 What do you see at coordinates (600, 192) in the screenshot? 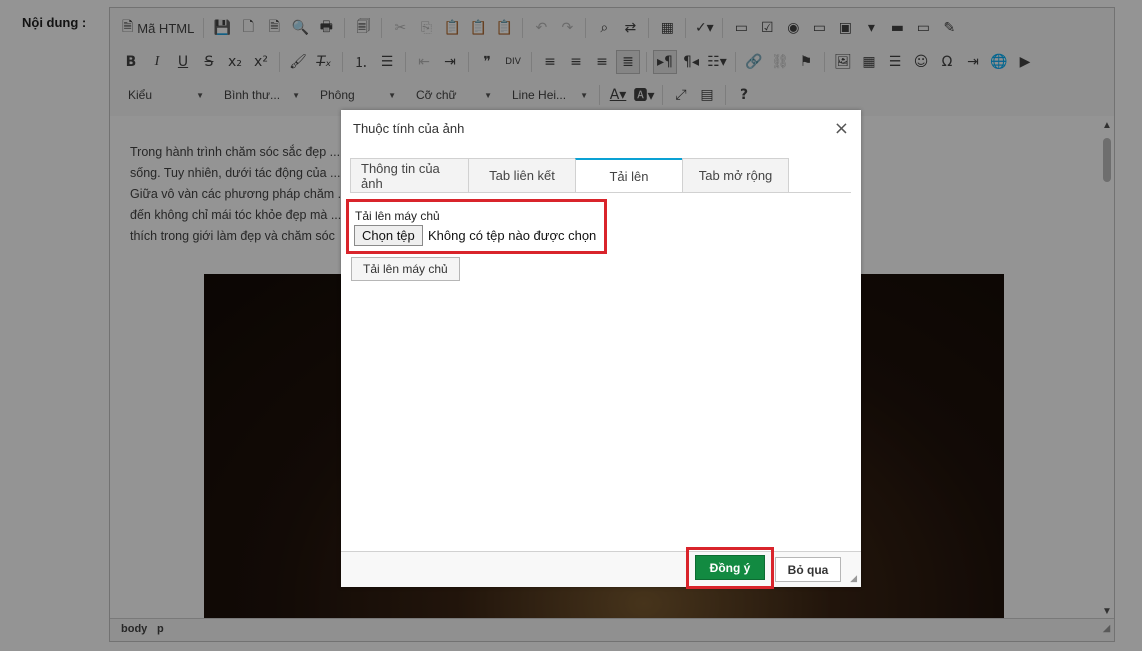
I see `tab-divider` at bounding box center [600, 192].